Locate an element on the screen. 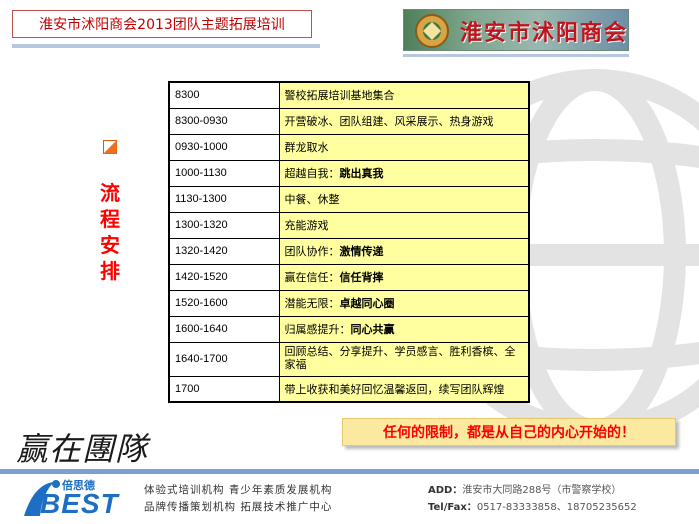  activity-cell: 潜能无限：卓越同心圈 is located at coordinates (404, 303).